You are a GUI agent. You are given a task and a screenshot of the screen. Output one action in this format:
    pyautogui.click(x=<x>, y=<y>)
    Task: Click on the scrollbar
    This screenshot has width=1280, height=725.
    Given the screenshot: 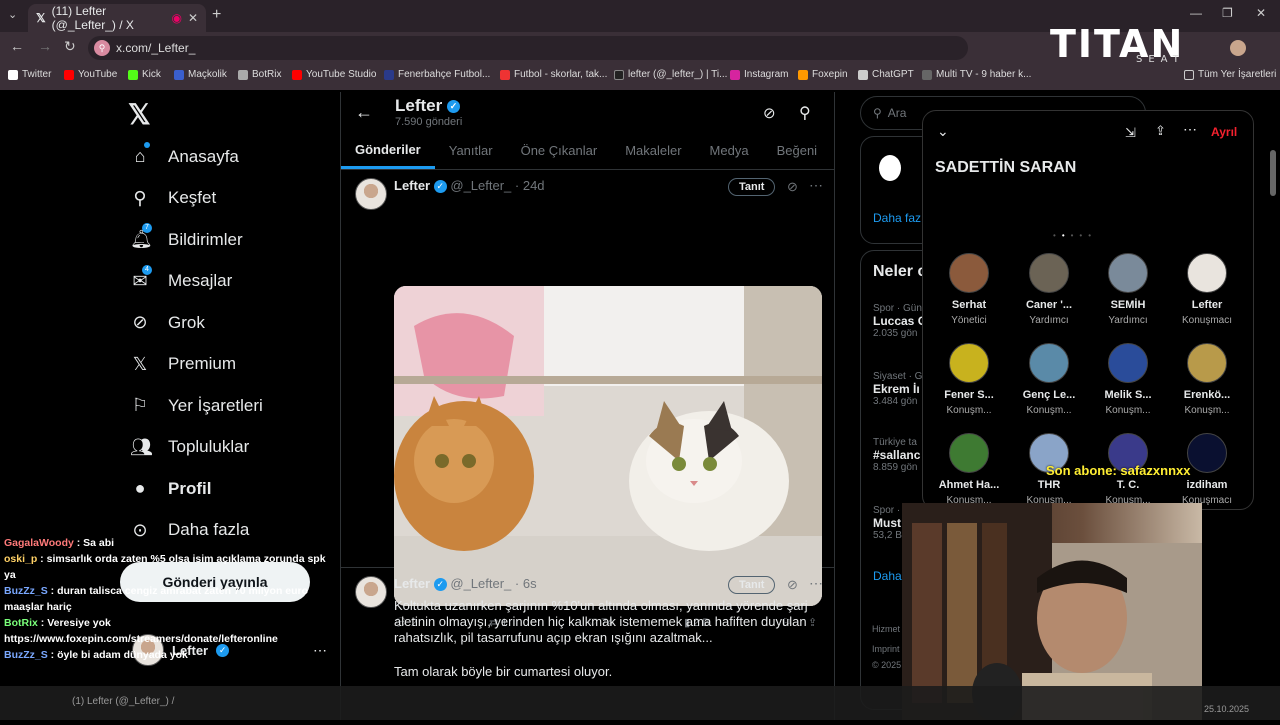 What is the action you would take?
    pyautogui.click(x=1273, y=173)
    